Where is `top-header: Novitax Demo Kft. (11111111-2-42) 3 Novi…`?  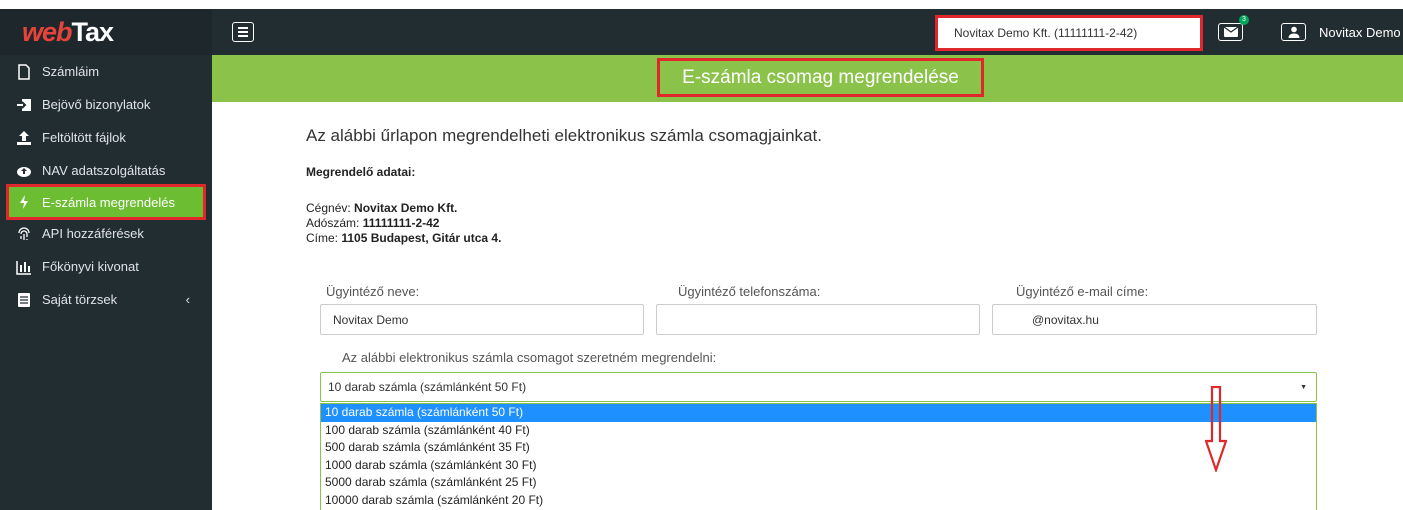
top-header: Novitax Demo Kft. (11111111-2-42) 3 Novi… is located at coordinates (807, 32).